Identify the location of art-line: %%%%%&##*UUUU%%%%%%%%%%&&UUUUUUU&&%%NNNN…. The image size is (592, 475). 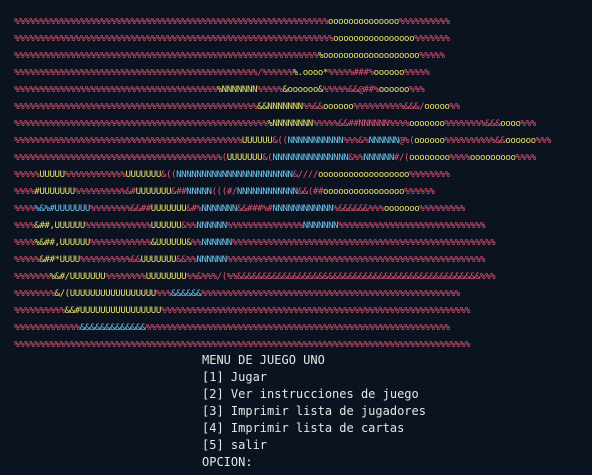
(282, 260).